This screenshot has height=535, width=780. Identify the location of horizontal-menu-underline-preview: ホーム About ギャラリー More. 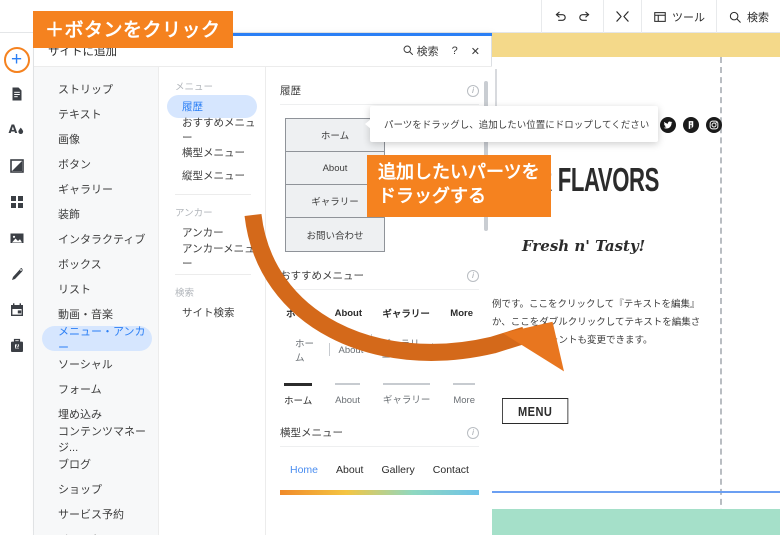
(379, 396).